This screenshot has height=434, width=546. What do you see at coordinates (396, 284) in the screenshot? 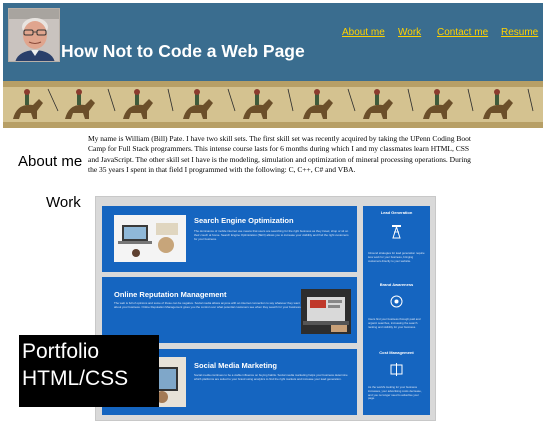
I see `side-title-brand-awareness: Brand Awareness` at bounding box center [396, 284].